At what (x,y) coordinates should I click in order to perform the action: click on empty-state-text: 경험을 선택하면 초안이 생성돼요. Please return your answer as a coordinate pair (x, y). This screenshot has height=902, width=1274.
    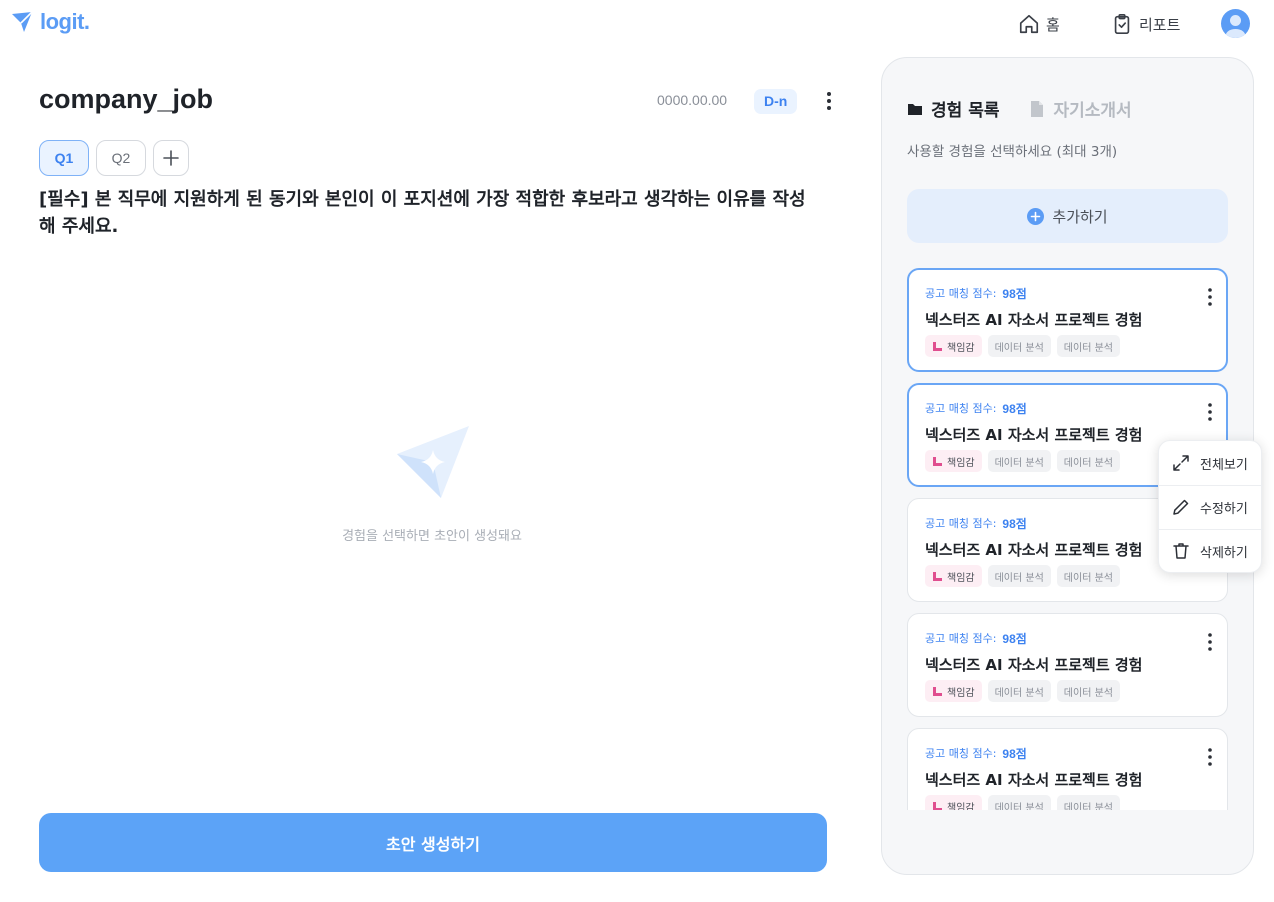
    Looking at the image, I should click on (432, 536).